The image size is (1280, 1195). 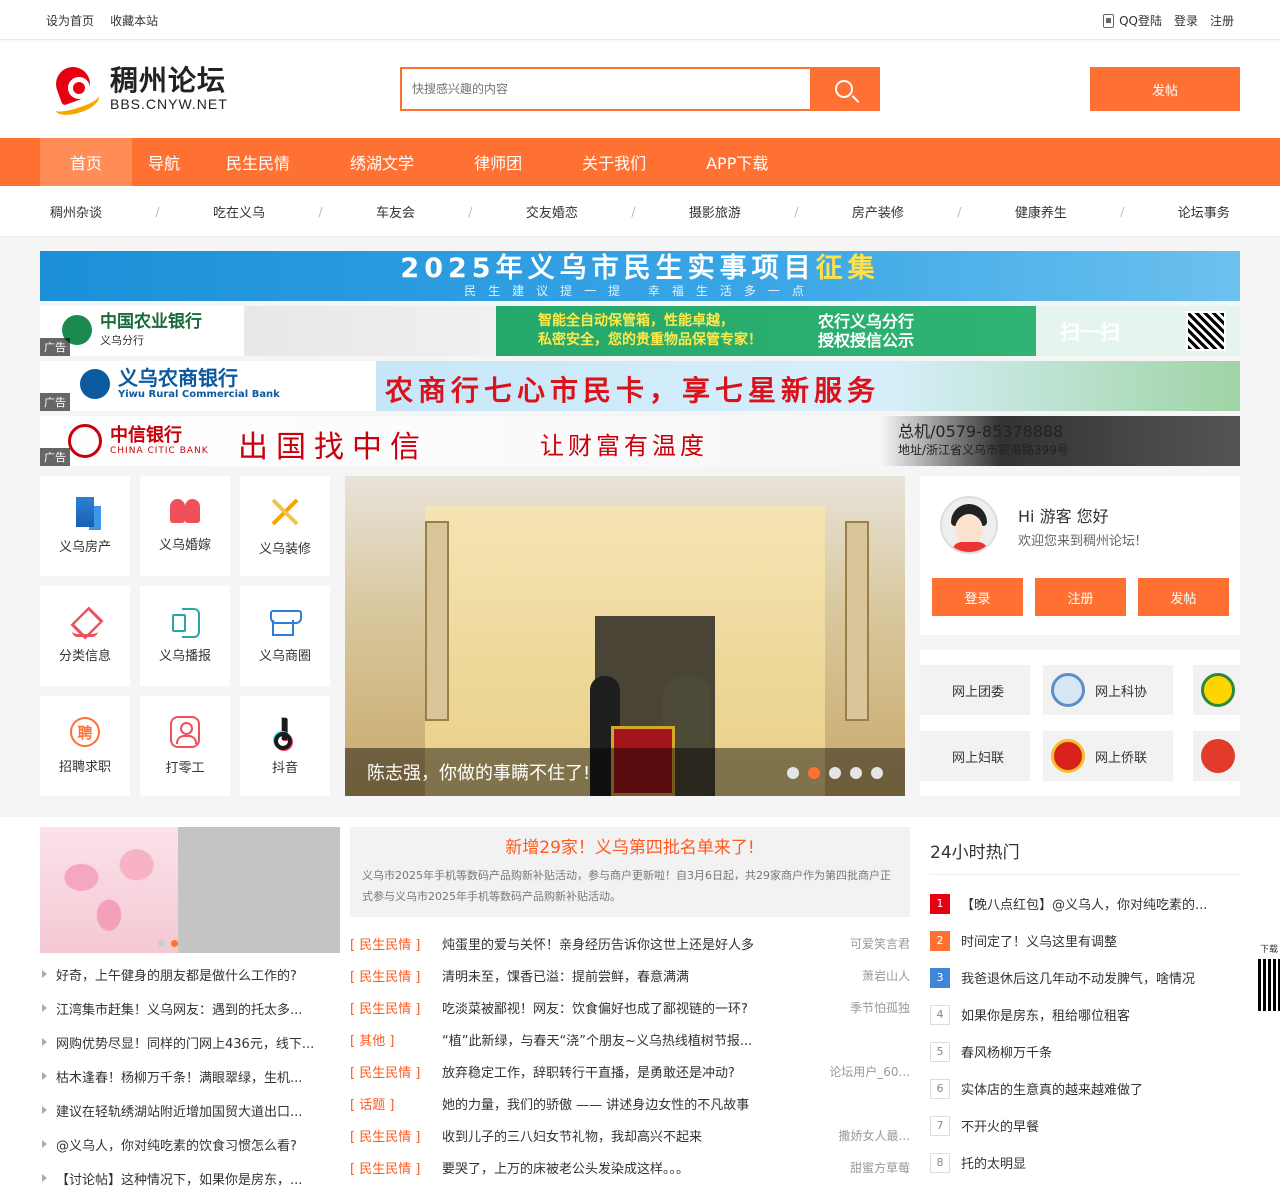 What do you see at coordinates (631, 943) in the screenshot?
I see `post-title: 炖蛋里的爱与关怀！亲身经历告诉你这世上还是好人多` at bounding box center [631, 943].